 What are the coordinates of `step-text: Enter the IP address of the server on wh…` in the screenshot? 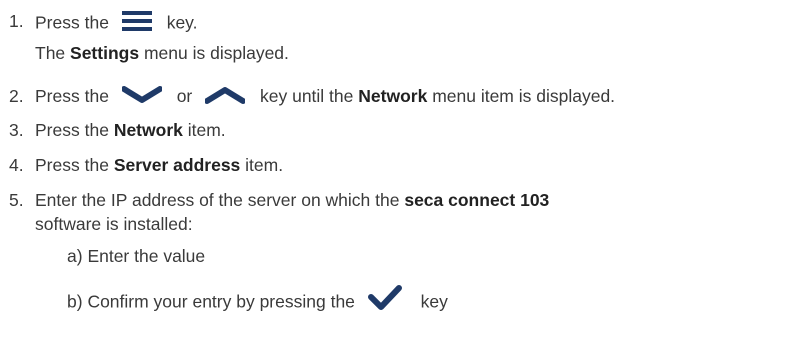 It's located at (292, 200).